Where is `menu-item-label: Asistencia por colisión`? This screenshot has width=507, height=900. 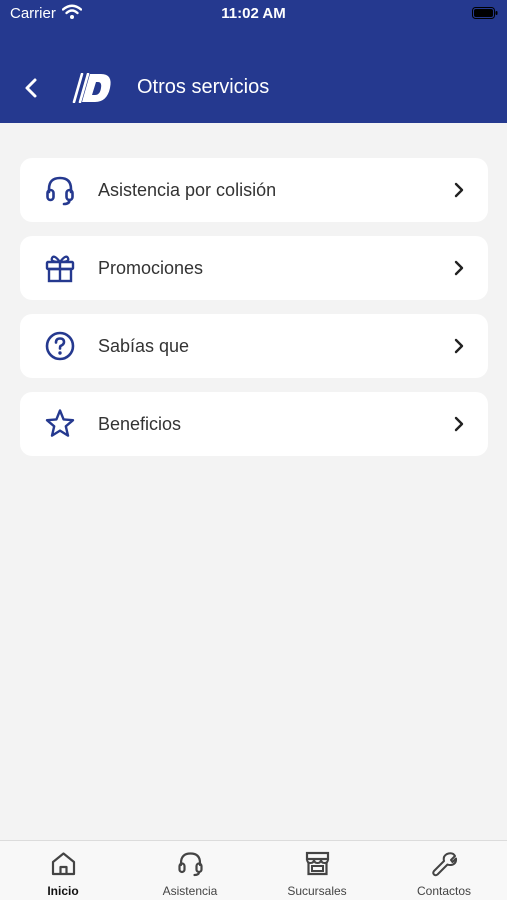 menu-item-label: Asistencia por colisión is located at coordinates (187, 190).